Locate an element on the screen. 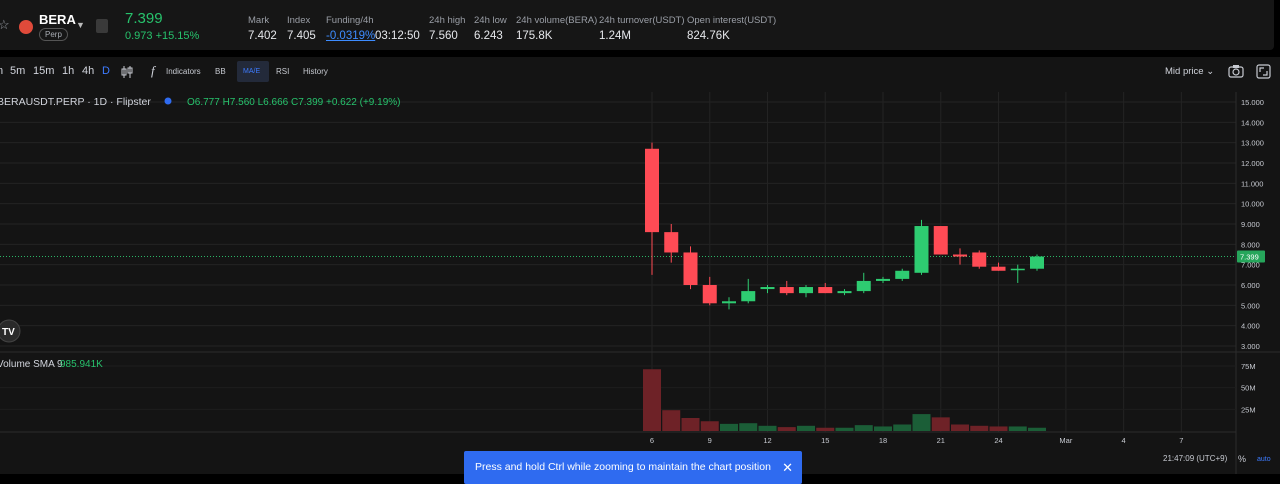  price-tick-label: 3.000 is located at coordinates (1250, 346).